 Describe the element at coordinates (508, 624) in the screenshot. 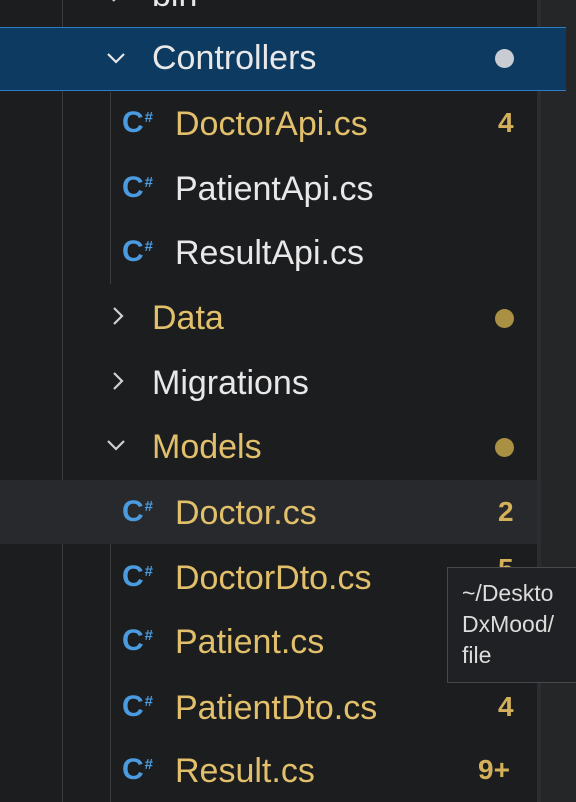

I see `tooltip-line: DxMood/` at that location.